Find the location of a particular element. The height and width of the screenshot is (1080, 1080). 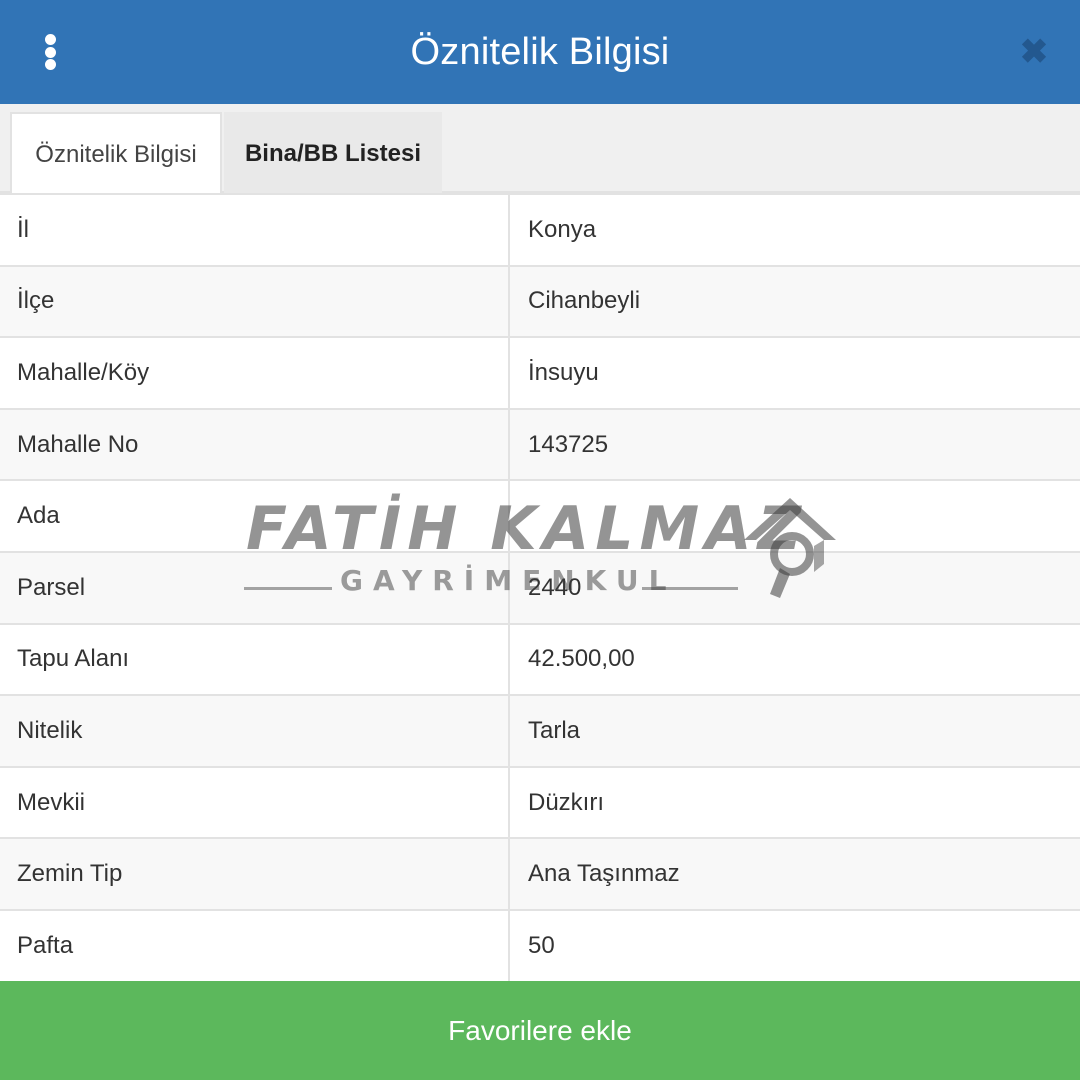

row-label: Nitelik is located at coordinates (255, 731).